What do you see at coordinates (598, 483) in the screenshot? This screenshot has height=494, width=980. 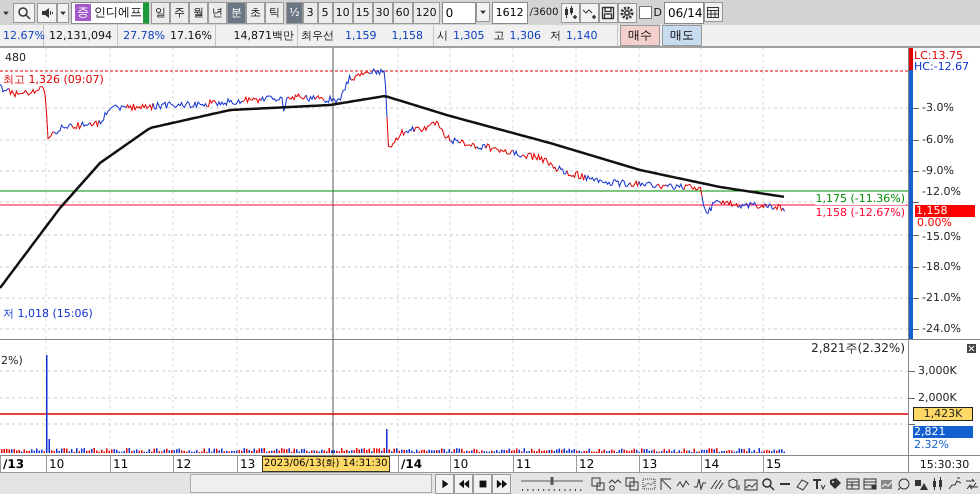 I see `grid-plus-icon` at bounding box center [598, 483].